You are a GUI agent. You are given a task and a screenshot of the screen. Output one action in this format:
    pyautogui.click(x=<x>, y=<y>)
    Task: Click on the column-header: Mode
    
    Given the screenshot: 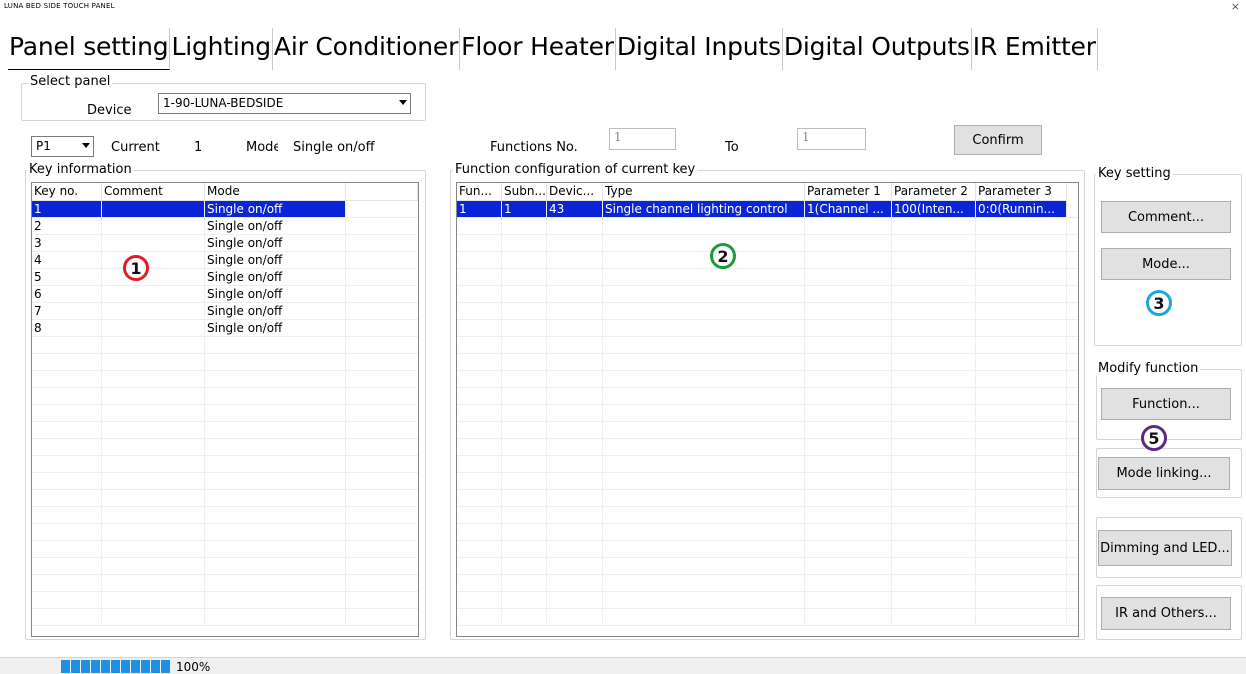 What is the action you would take?
    pyautogui.click(x=275, y=192)
    